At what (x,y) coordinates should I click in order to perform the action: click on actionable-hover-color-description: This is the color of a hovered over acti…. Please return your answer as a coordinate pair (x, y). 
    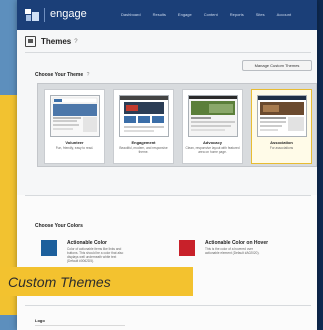
    Looking at the image, I should click on (232, 251).